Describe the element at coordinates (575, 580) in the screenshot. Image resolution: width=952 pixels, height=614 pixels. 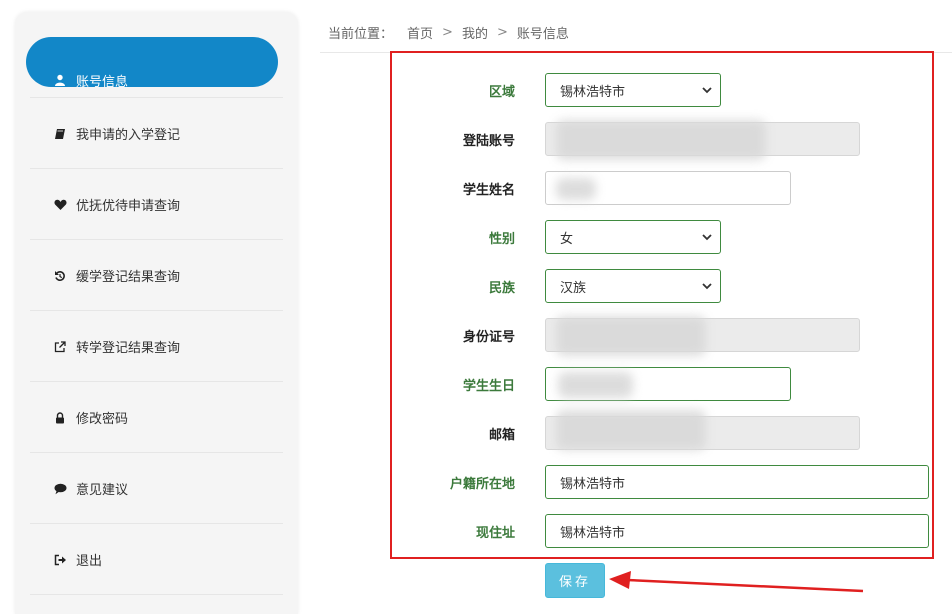
I see `save-button: 保存` at that location.